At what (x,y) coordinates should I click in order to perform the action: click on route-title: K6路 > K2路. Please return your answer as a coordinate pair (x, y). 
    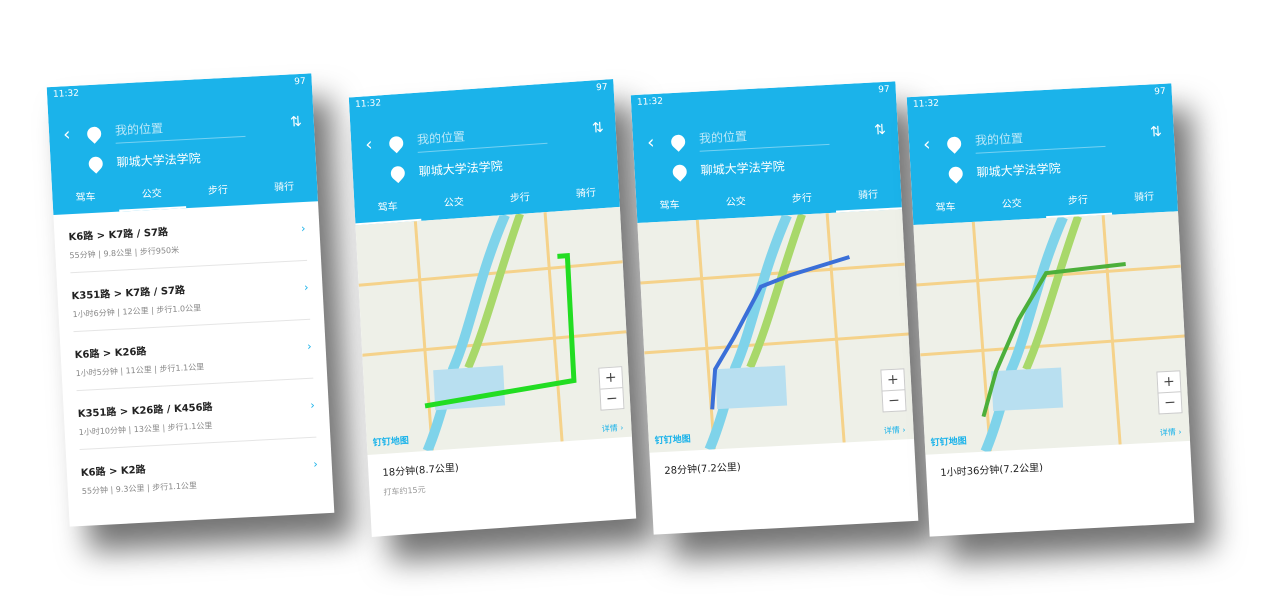
    Looking at the image, I should click on (113, 471).